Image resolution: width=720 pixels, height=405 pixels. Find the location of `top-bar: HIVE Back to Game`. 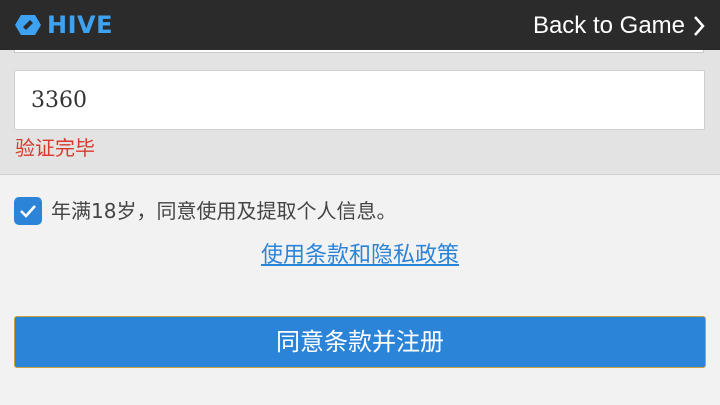

top-bar: HIVE Back to Game is located at coordinates (360, 25).